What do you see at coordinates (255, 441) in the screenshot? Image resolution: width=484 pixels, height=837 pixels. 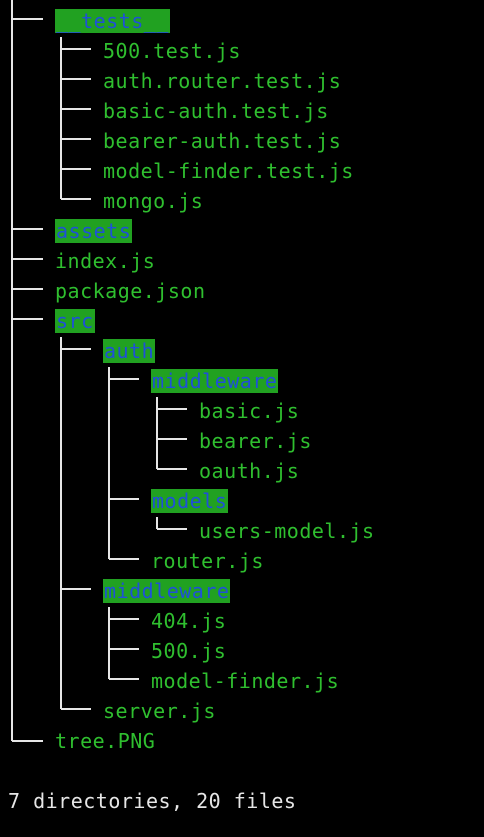 I see `tree-file-bearer: bearer.js` at bounding box center [255, 441].